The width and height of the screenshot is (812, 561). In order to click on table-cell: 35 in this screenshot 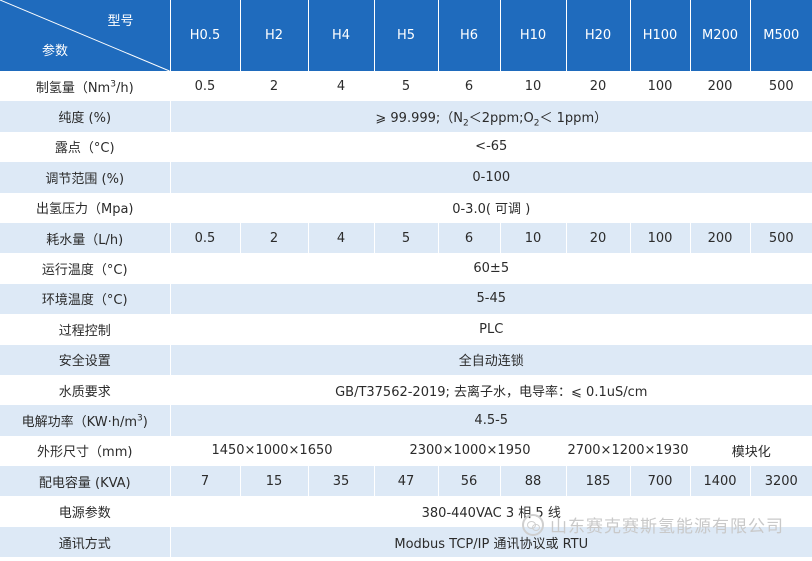, I will do `click(341, 481)`.